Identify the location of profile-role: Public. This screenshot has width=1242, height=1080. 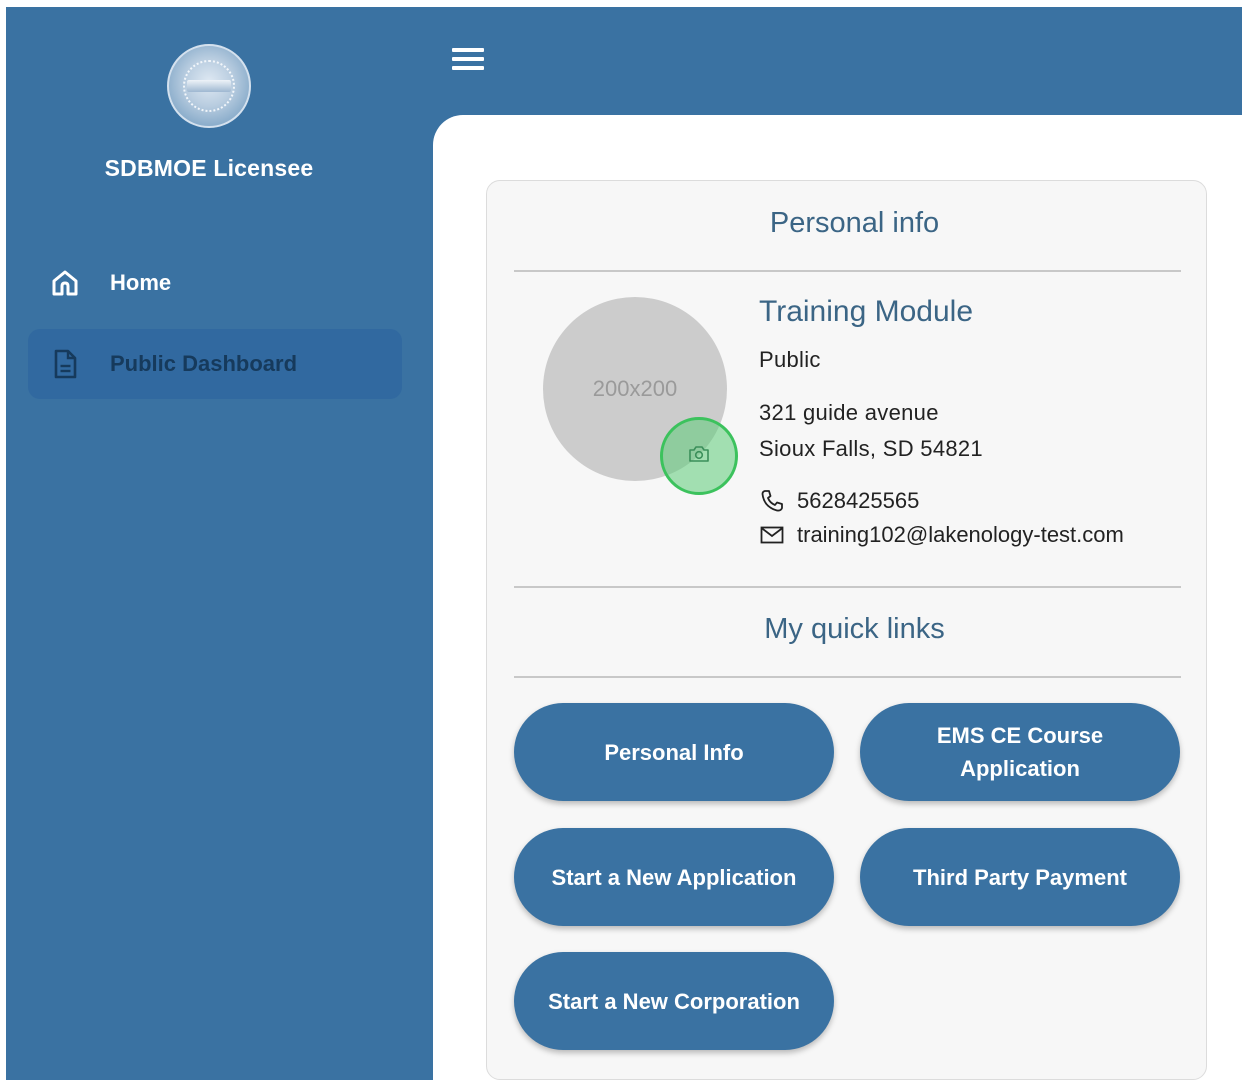
(790, 359).